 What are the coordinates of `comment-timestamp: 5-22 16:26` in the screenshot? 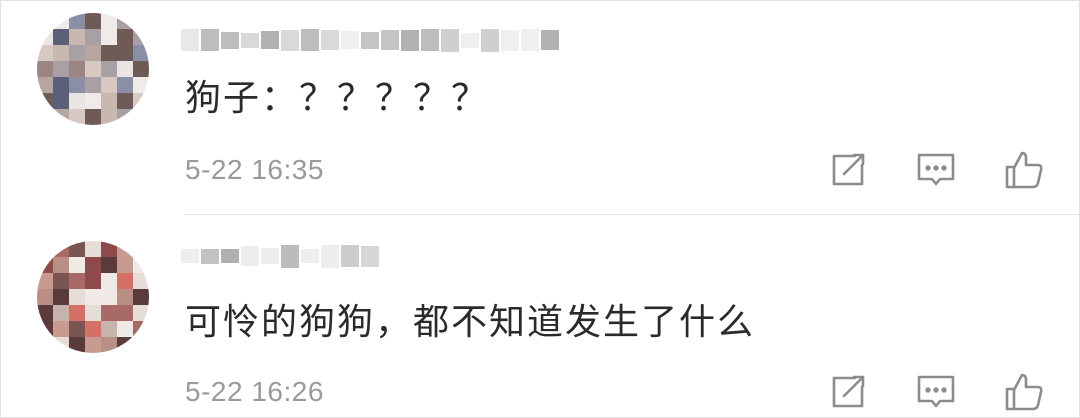 It's located at (254, 391).